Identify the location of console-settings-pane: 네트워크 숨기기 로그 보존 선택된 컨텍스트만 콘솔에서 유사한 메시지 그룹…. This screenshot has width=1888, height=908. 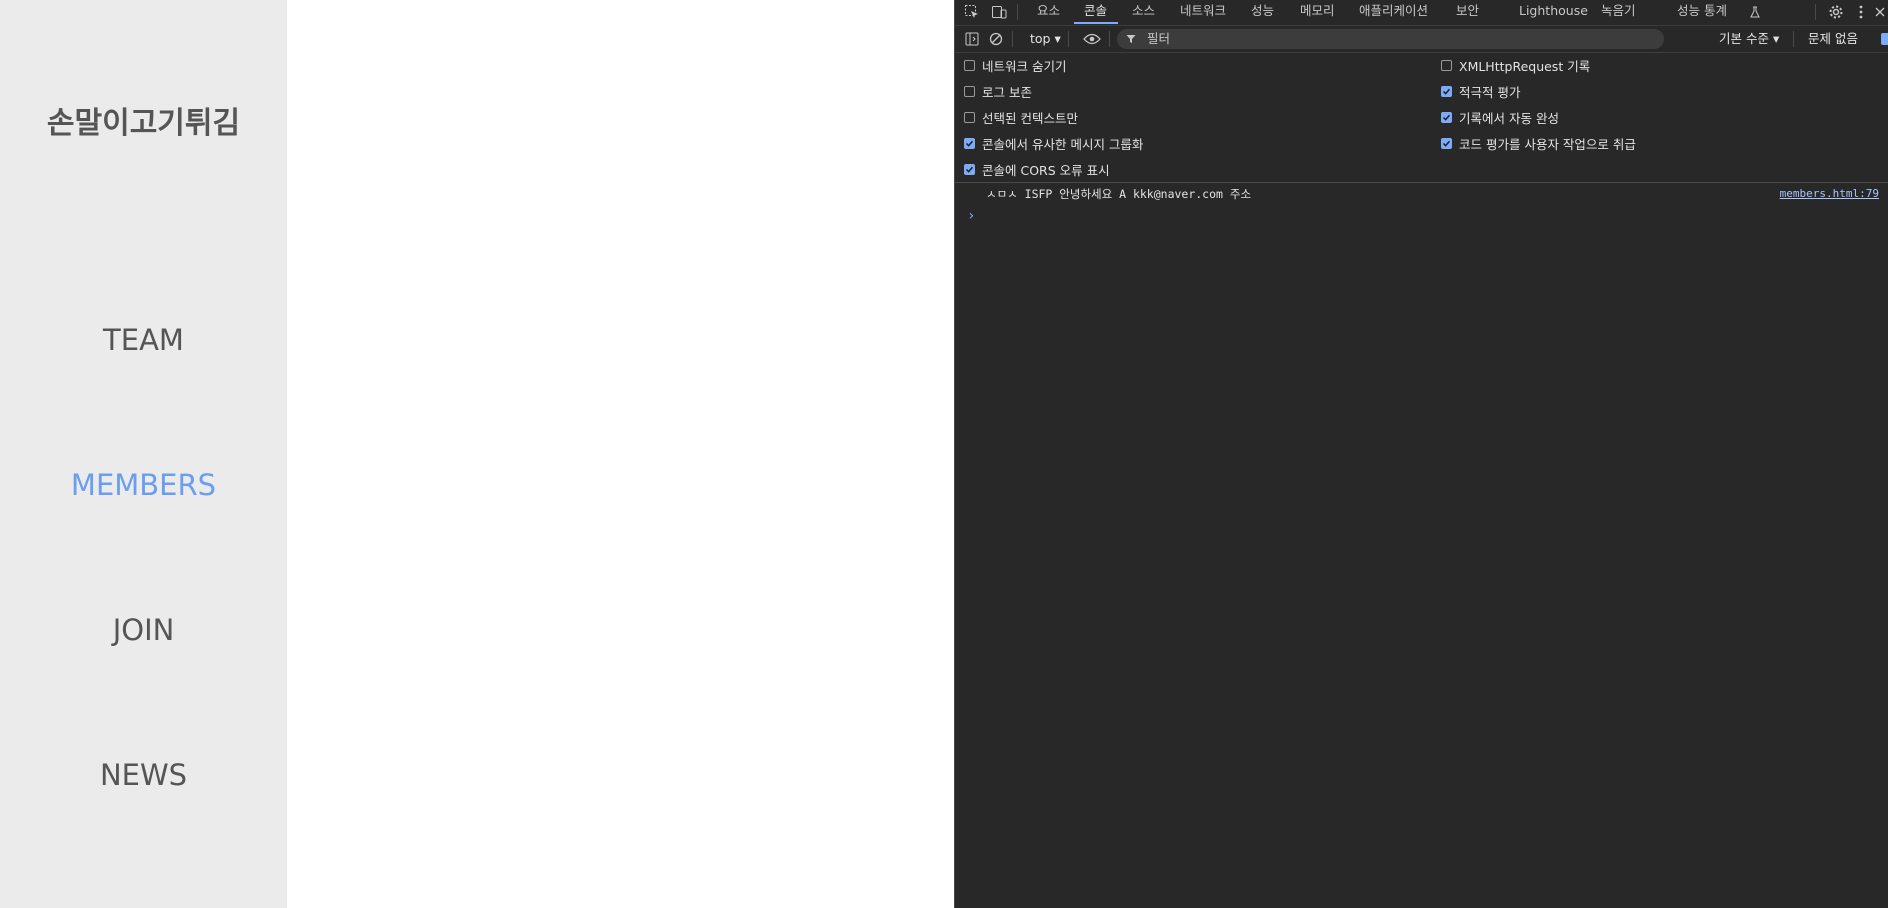
(1421, 118).